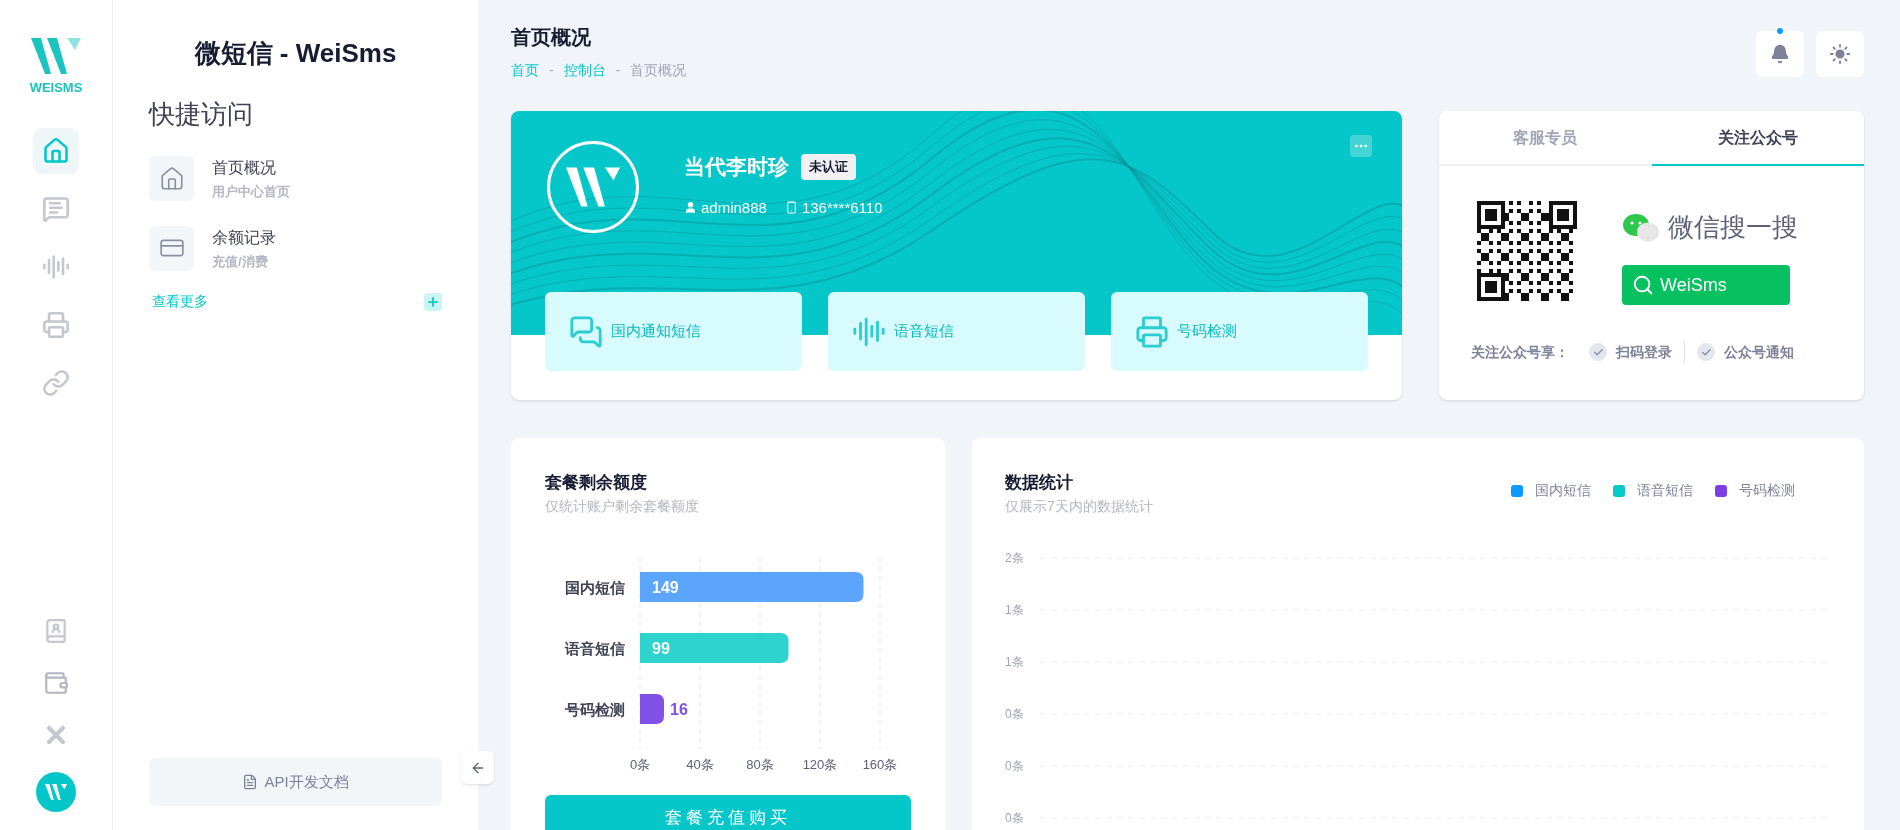  I want to click on theme-button, so click(1840, 54).